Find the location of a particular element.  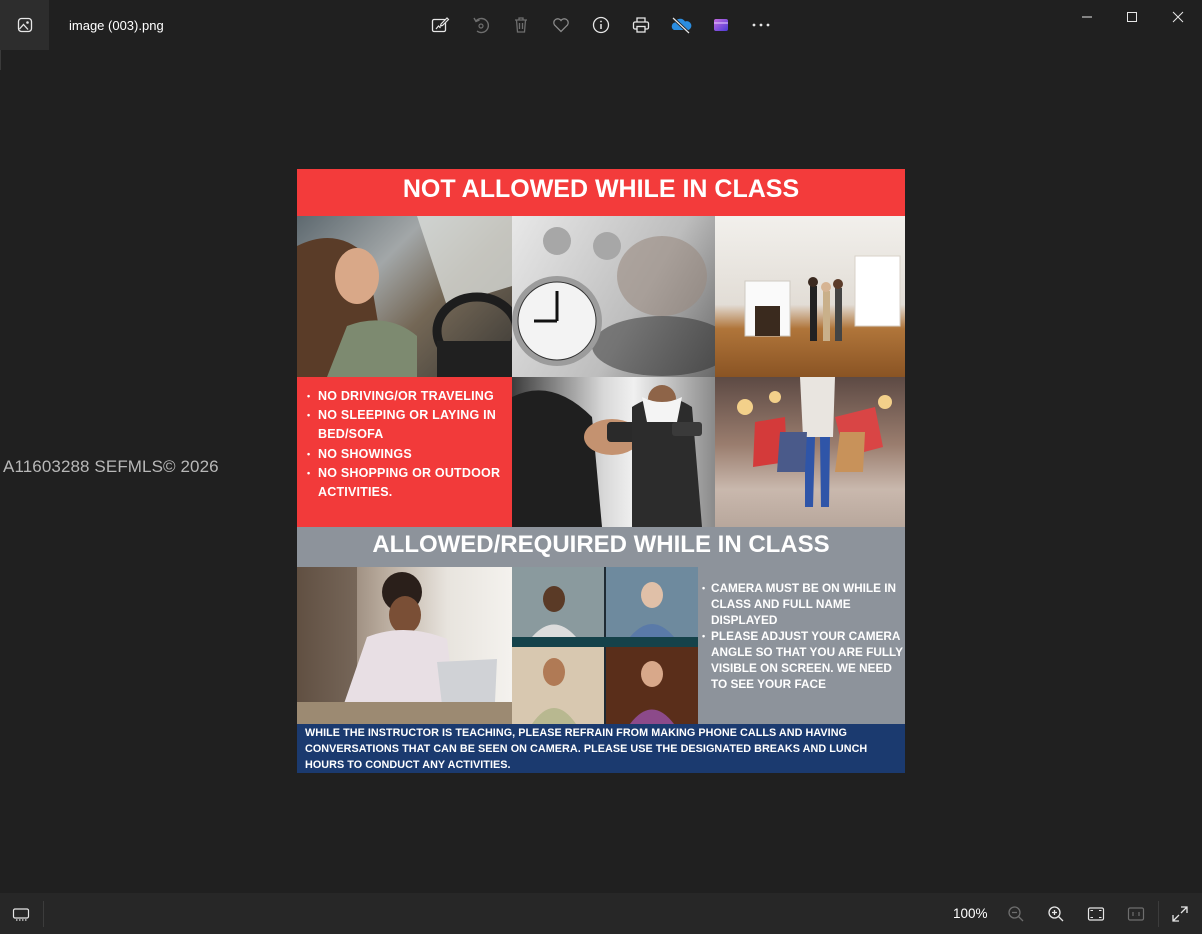

edit-image-icon is located at coordinates (440, 25).